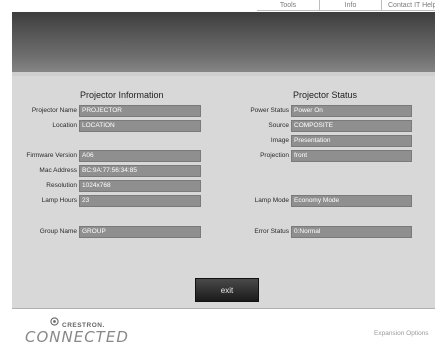 The image size is (435, 349). What do you see at coordinates (279, 140) in the screenshot?
I see `image-label: Image` at bounding box center [279, 140].